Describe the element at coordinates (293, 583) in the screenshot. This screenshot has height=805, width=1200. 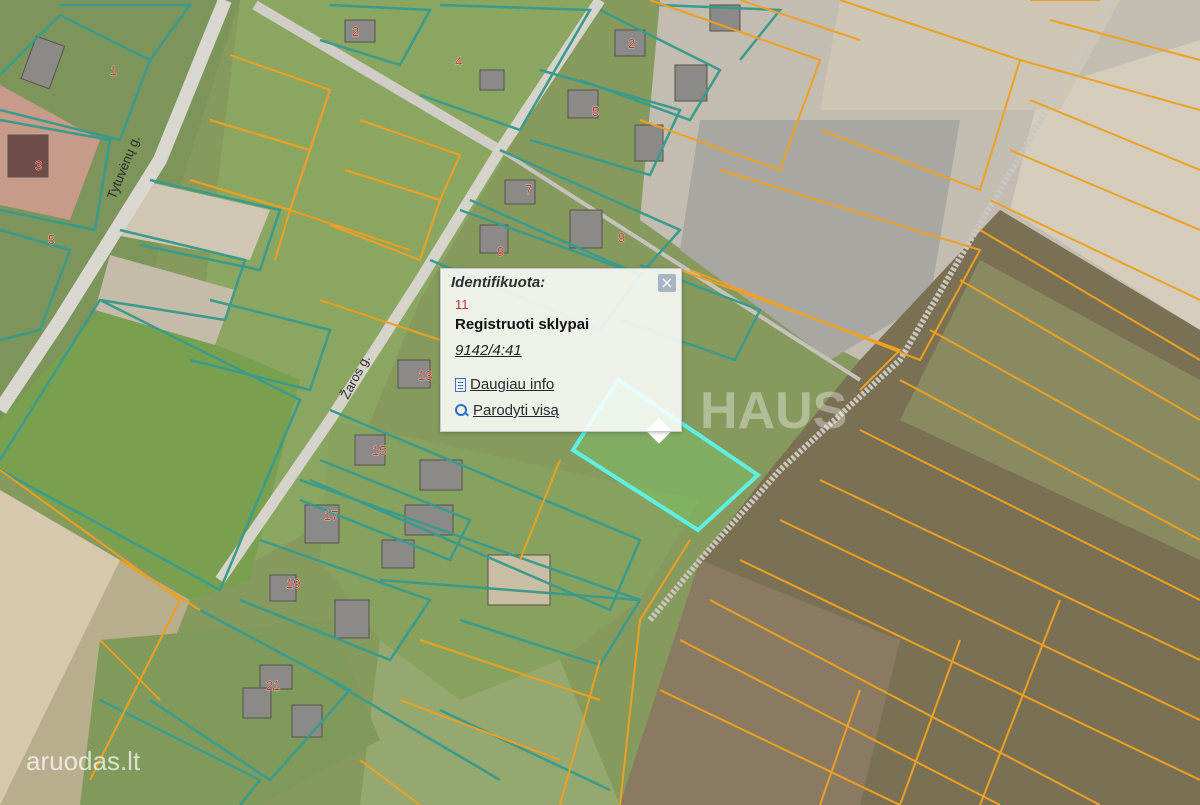
I see `house-number: 19` at that location.